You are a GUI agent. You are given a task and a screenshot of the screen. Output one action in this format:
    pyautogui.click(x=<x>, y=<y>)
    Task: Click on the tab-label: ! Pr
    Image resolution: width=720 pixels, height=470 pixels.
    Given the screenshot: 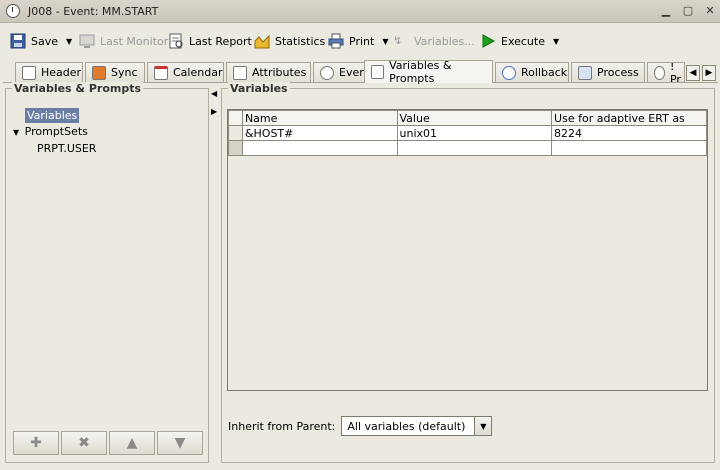 What is the action you would take?
    pyautogui.click(x=675, y=72)
    